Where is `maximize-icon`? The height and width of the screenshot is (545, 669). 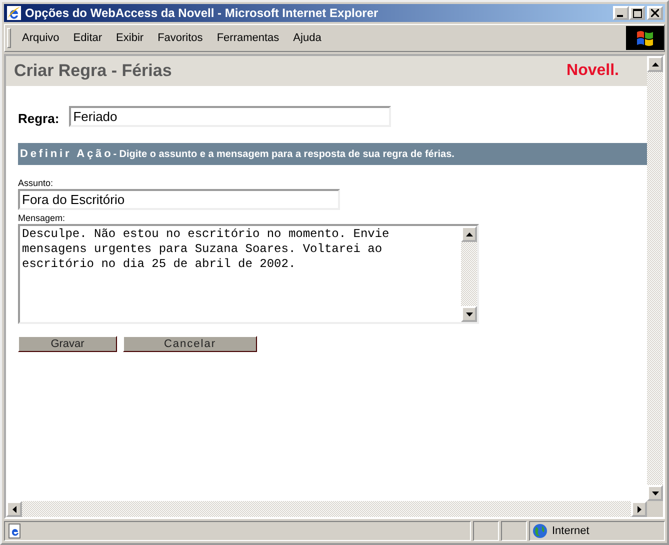 maximize-icon is located at coordinates (637, 13).